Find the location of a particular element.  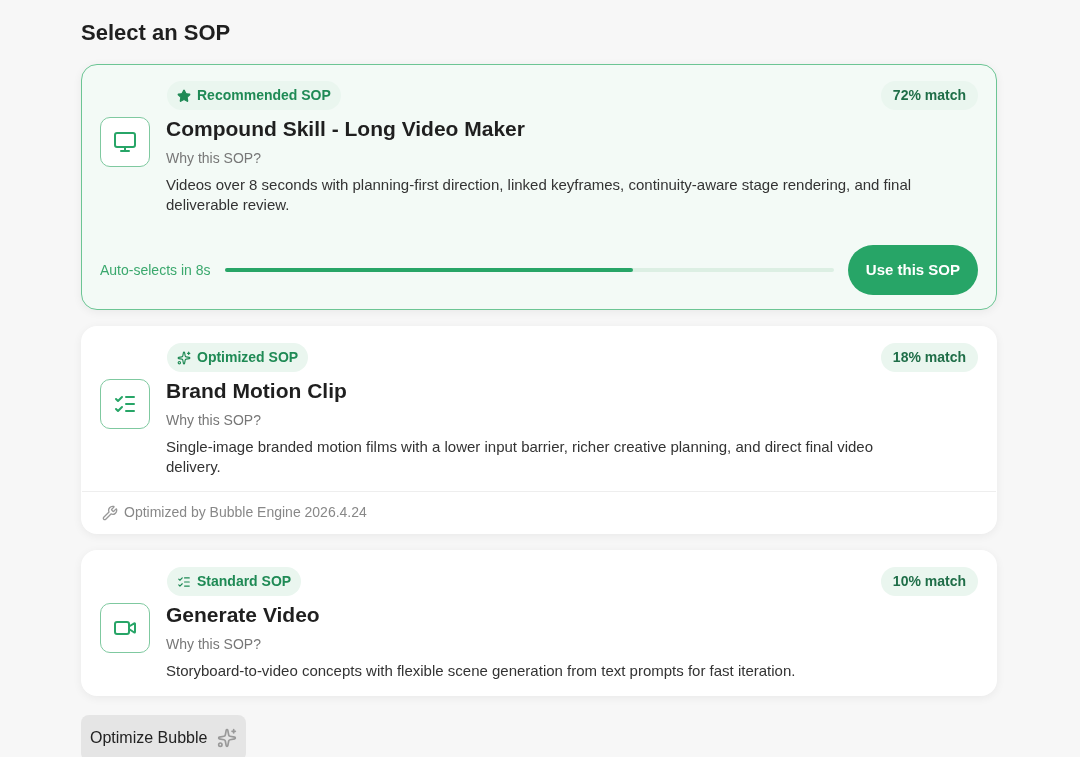

wrench-icon is located at coordinates (110, 512).